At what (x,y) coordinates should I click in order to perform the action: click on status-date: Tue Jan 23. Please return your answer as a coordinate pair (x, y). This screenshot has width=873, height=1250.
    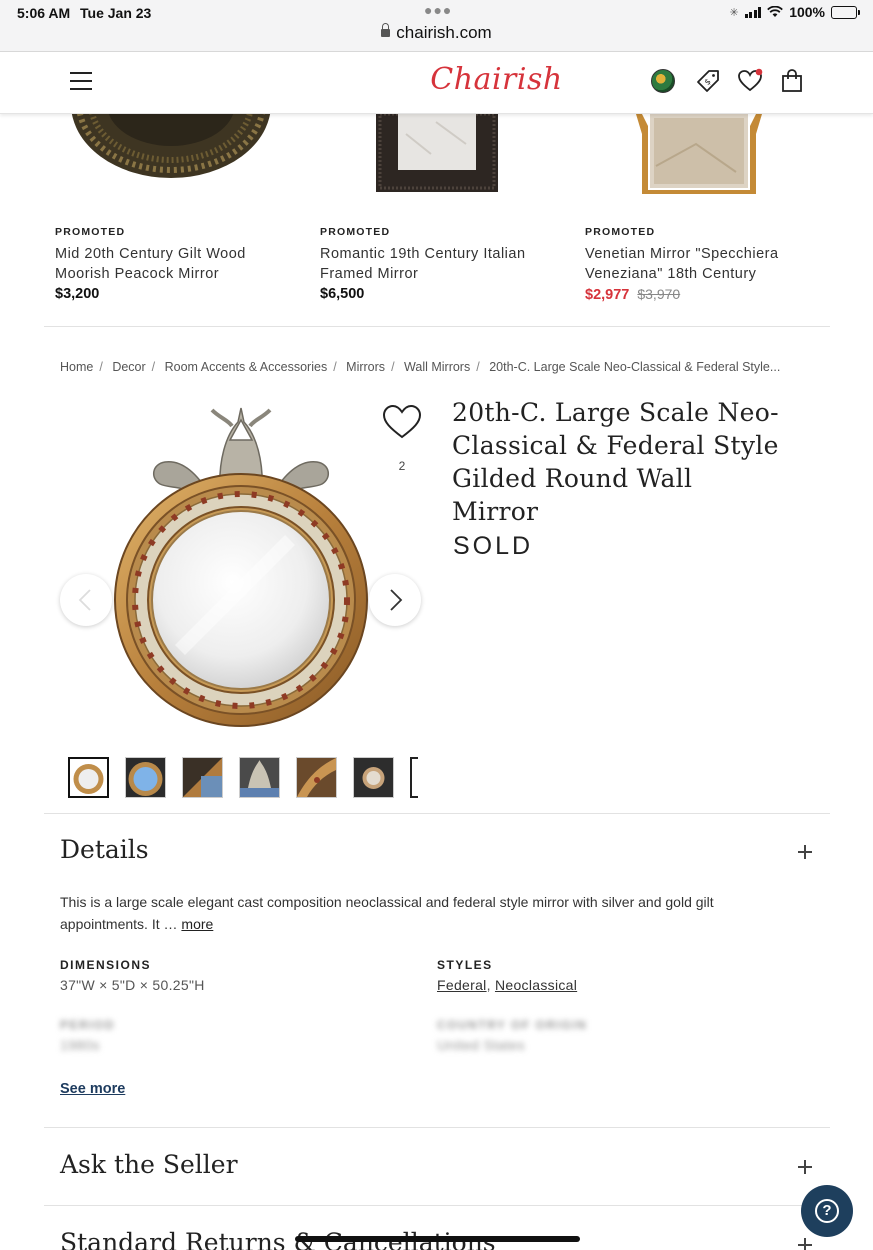
    Looking at the image, I should click on (116, 13).